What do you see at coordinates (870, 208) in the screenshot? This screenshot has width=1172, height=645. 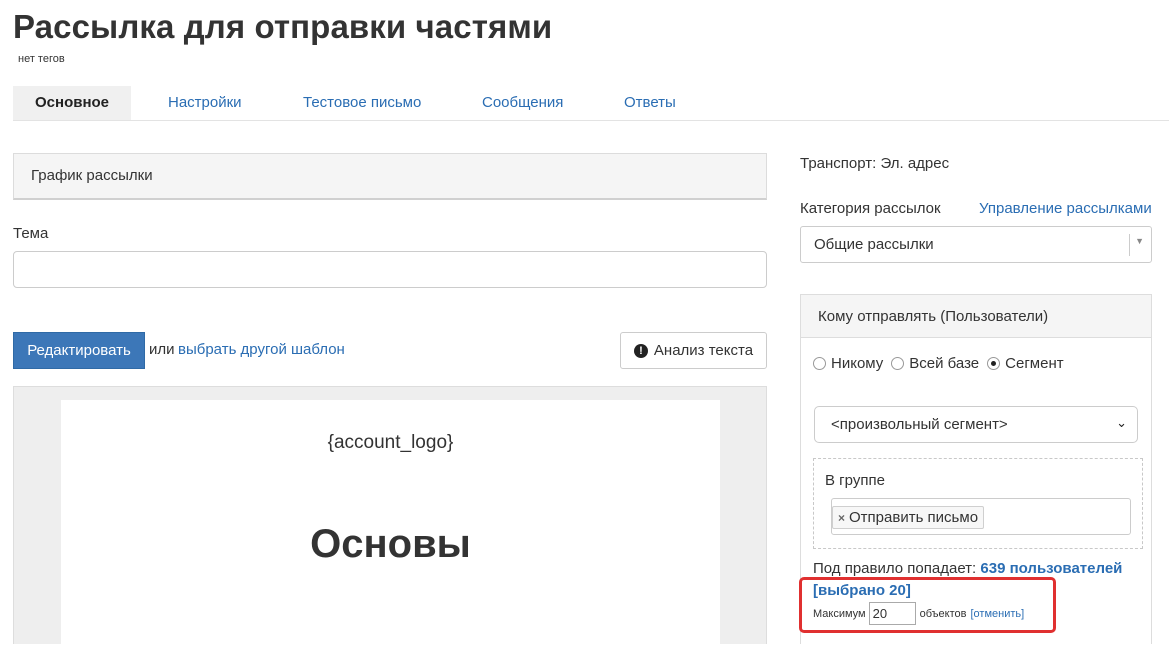 I see `category-label: Категория рассылок` at bounding box center [870, 208].